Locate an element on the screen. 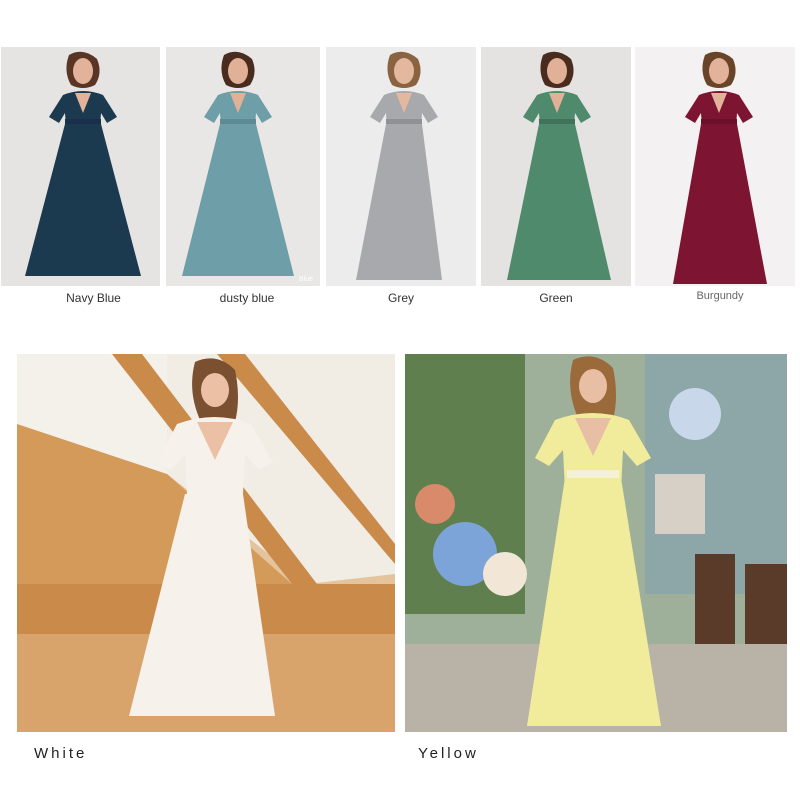 This screenshot has width=800, height=800. variant-label-navy-blue: Navy Blue is located at coordinates (93, 298).